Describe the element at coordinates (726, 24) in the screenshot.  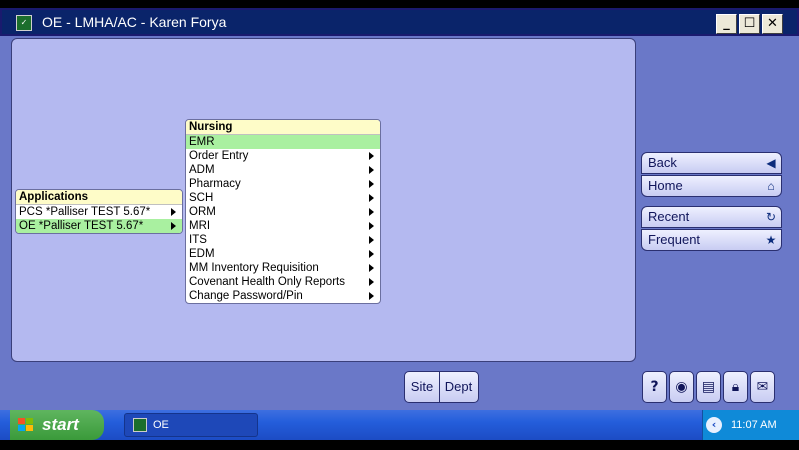
I see `minimize-button: _` at that location.